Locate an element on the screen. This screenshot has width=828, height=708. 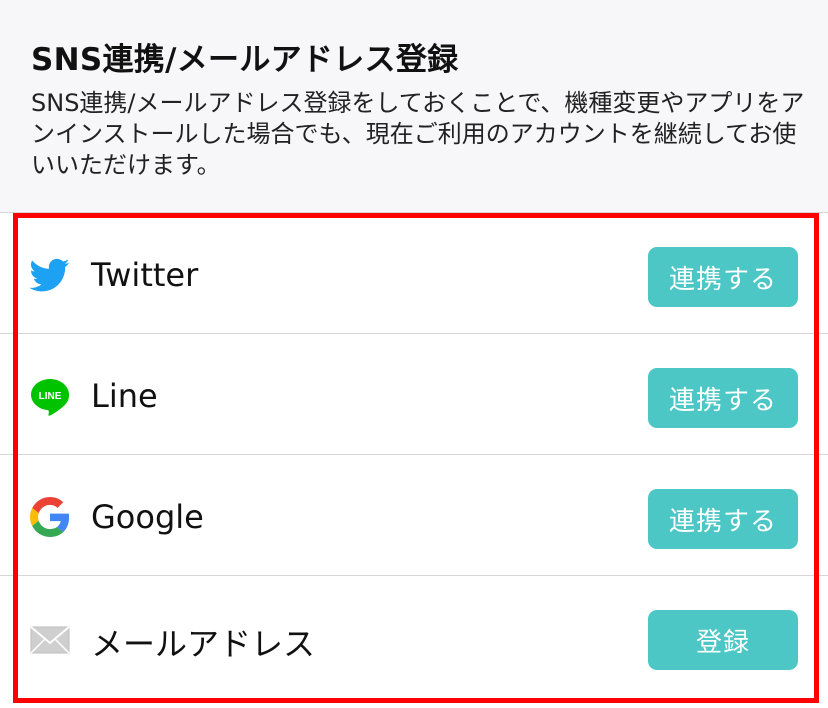
line-icon: LINE is located at coordinates (50, 396).